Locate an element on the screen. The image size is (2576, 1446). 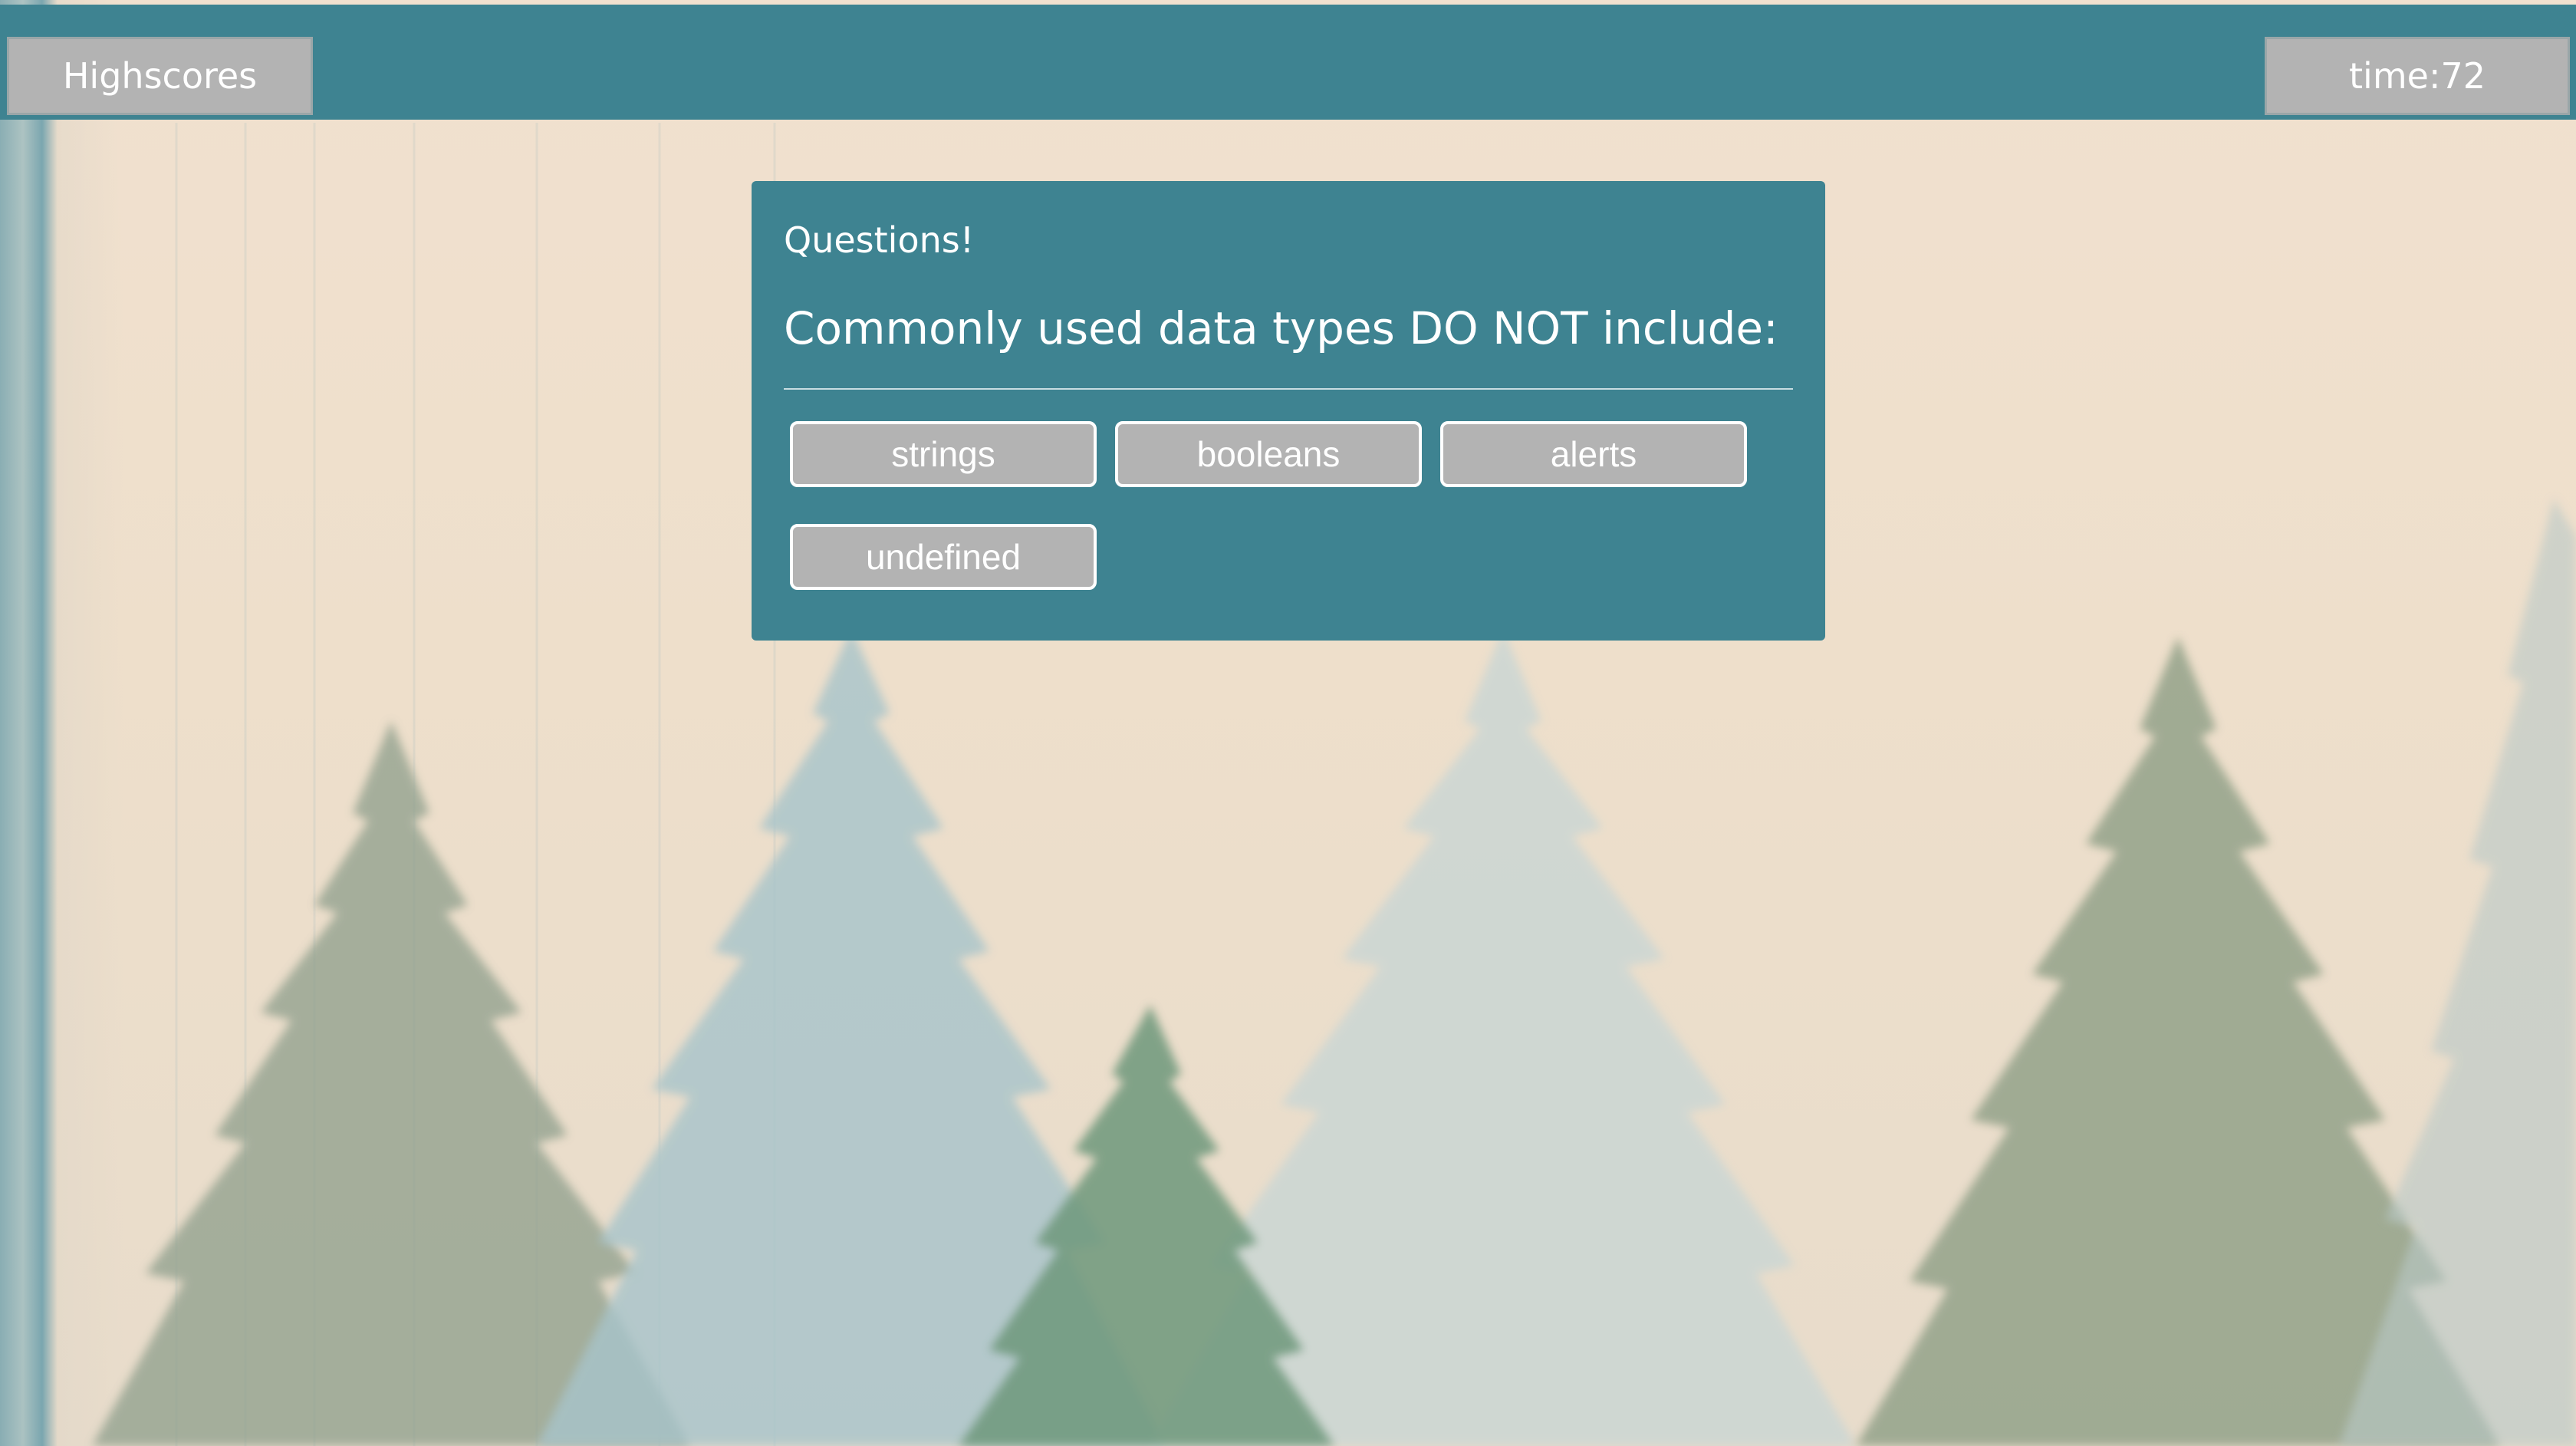
highscores-button: Highscores is located at coordinates (160, 76).